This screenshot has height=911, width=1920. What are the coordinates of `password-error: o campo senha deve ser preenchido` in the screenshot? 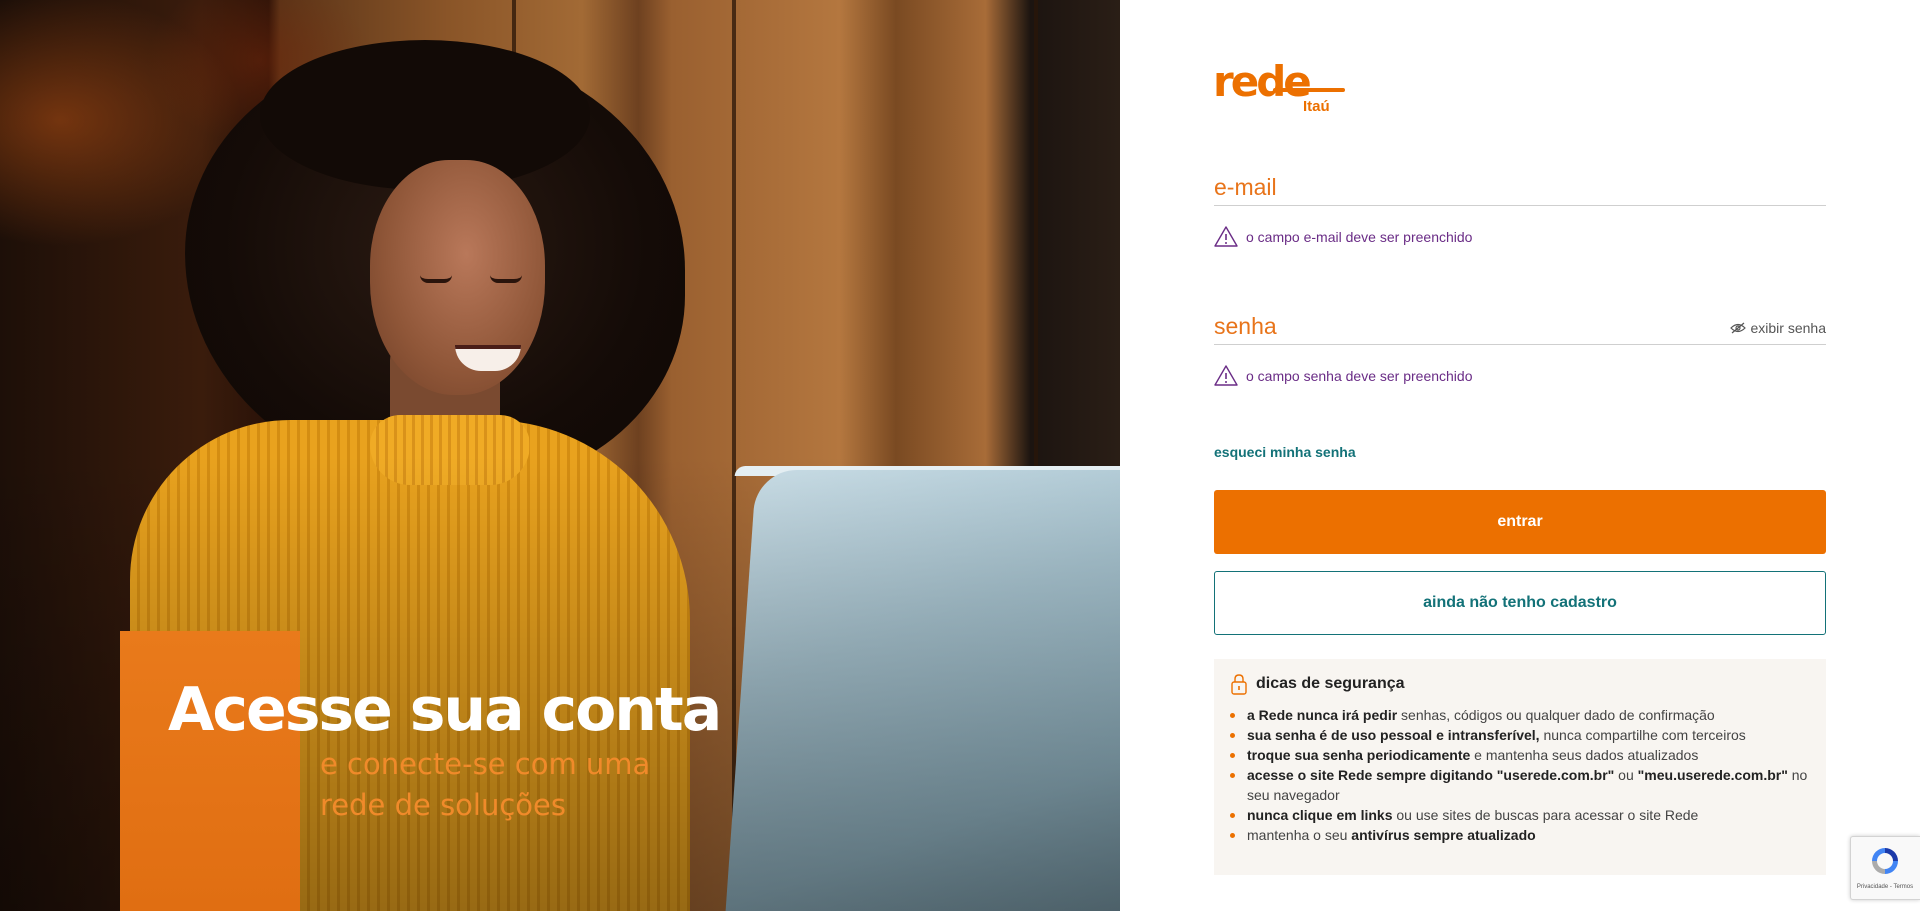 It's located at (1343, 375).